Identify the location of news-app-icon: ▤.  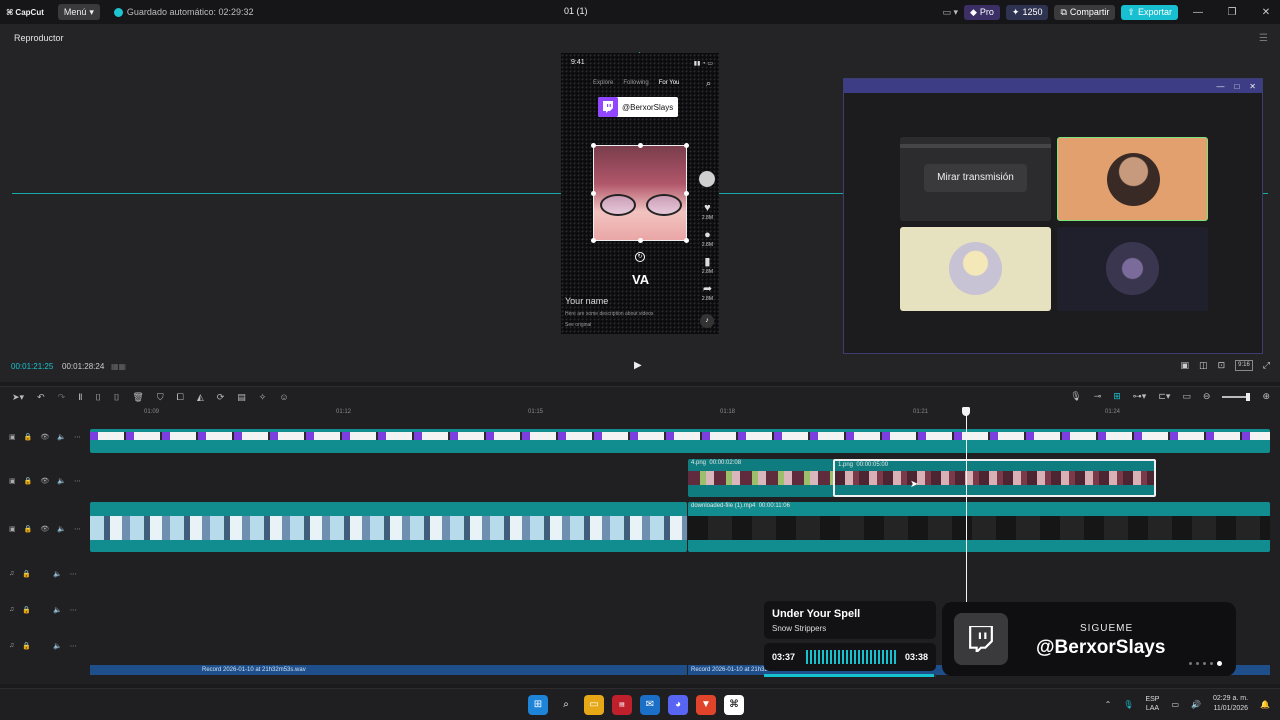
(622, 705).